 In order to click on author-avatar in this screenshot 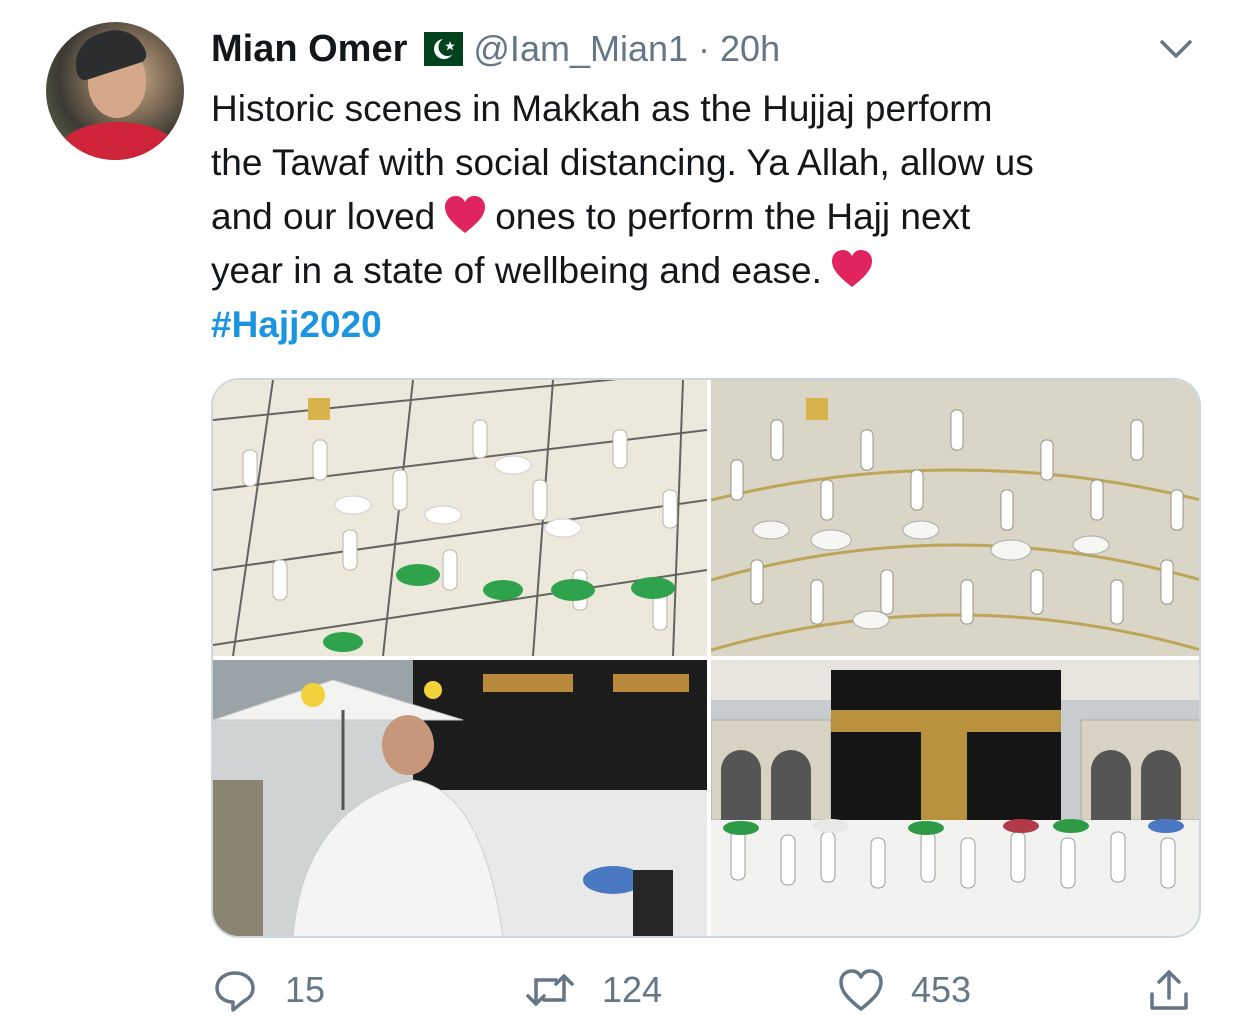, I will do `click(115, 91)`.